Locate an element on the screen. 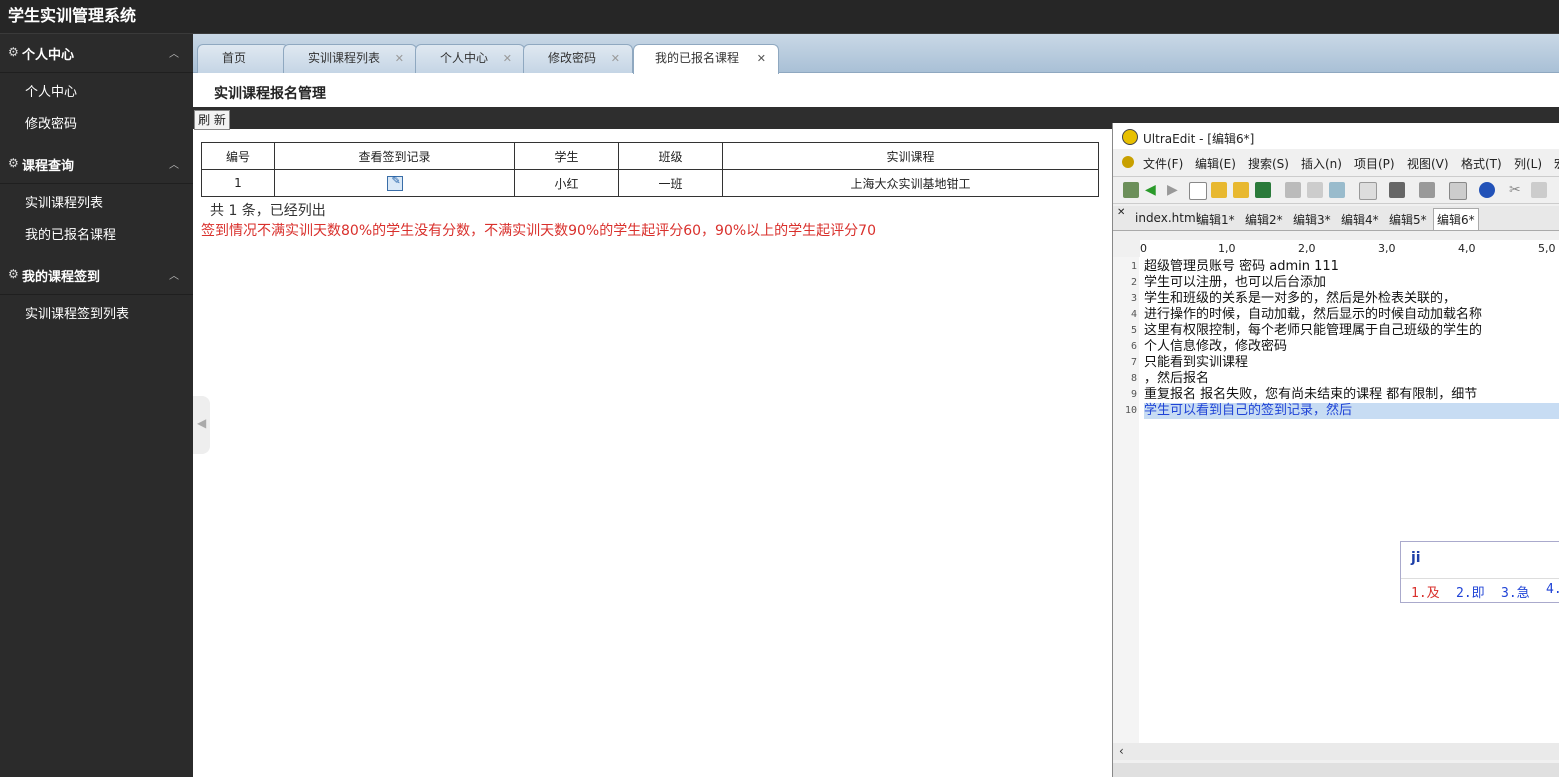 This screenshot has width=1559, height=777. sidebar-item-course-list: 实训课程列表 is located at coordinates (96, 204).